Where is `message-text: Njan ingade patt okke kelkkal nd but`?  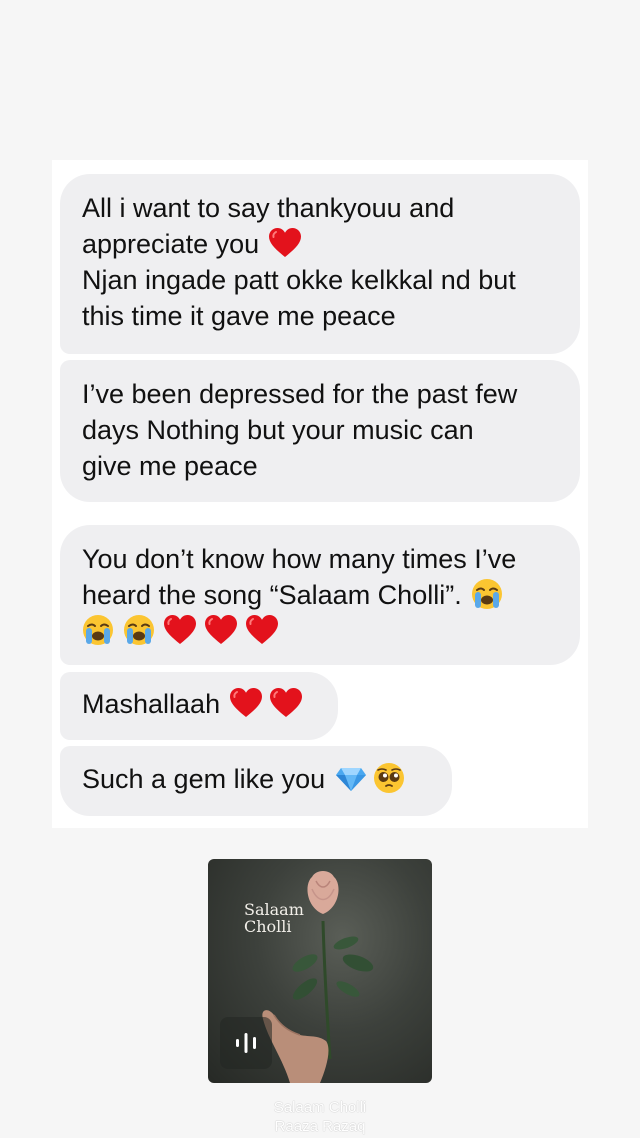 message-text: Njan ingade patt okke kelkkal nd but is located at coordinates (299, 280).